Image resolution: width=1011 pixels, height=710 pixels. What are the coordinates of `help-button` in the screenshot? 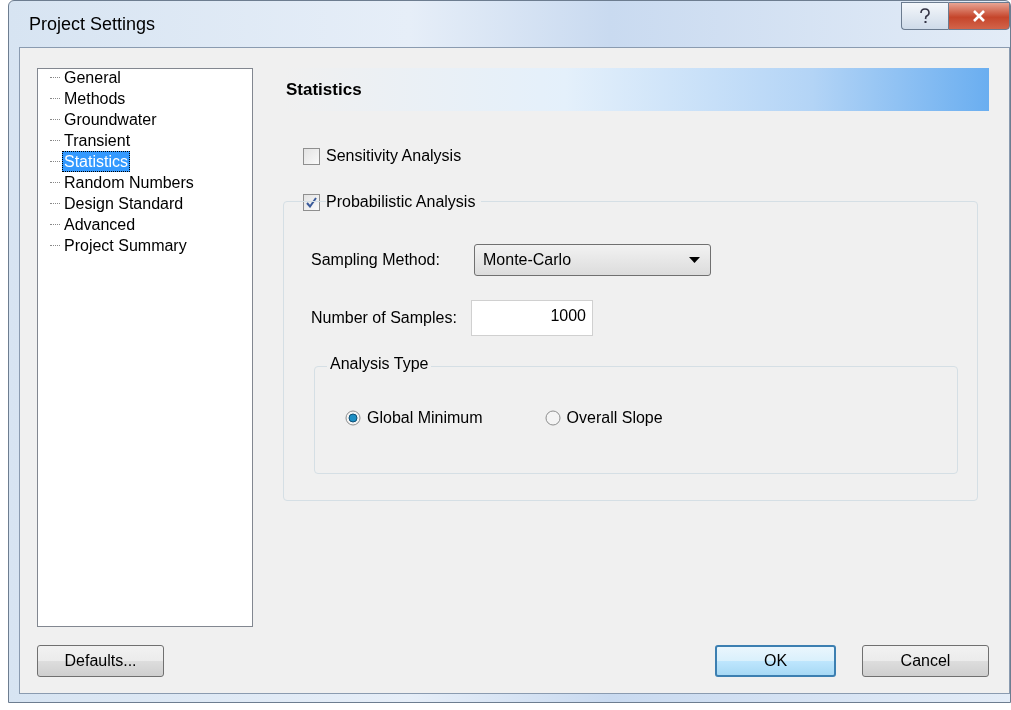 It's located at (924, 16).